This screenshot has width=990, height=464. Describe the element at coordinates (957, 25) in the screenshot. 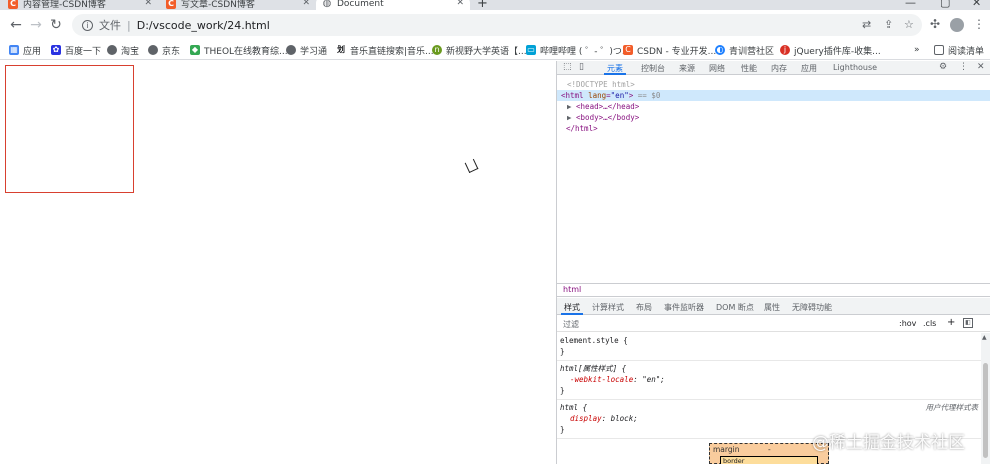

I see `profile-avatar` at that location.